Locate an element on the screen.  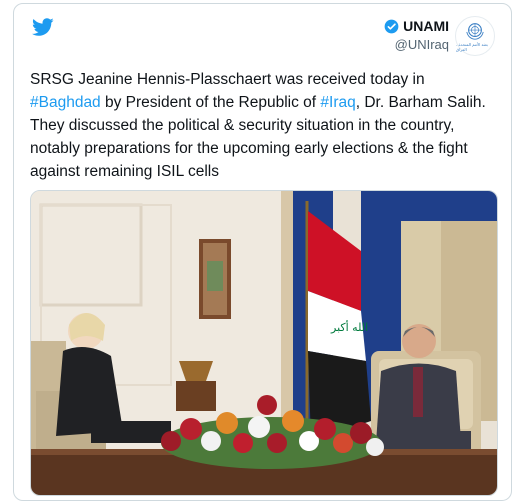
hashtag-iraq: #Iraq is located at coordinates (337, 102).